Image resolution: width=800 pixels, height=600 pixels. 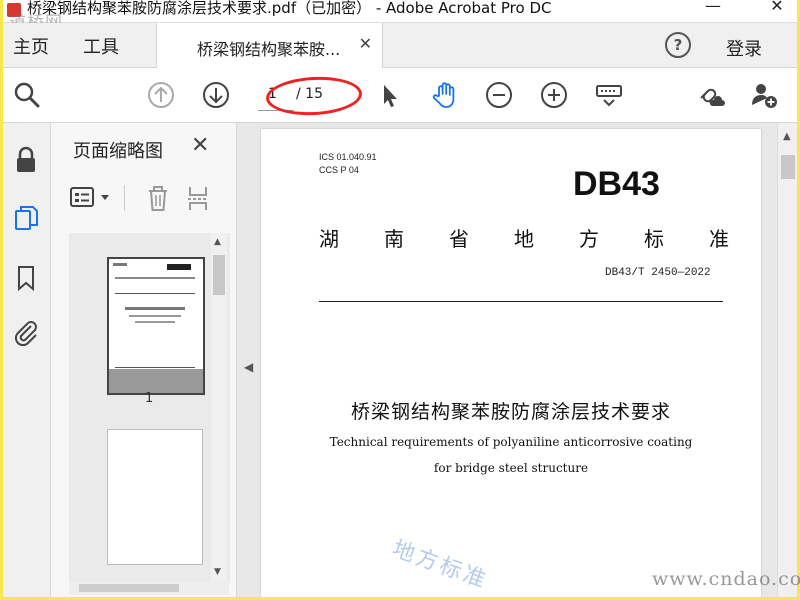 What do you see at coordinates (348, 157) in the screenshot?
I see `ics-code: ICS 01.040.91` at bounding box center [348, 157].